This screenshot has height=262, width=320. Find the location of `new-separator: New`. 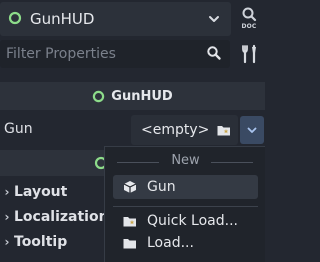

new-separator: New is located at coordinates (185, 161).